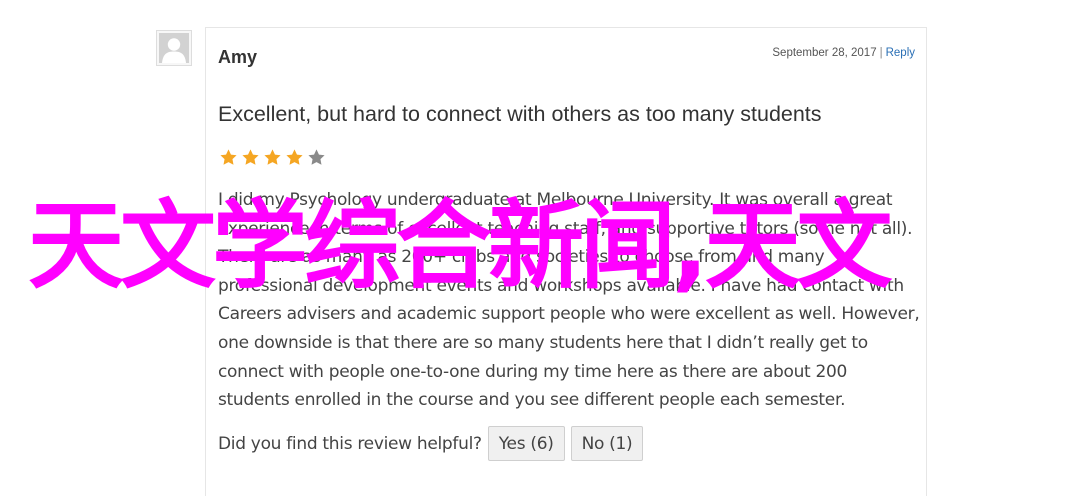  I want to click on default-user-avatar-icon, so click(174, 48).